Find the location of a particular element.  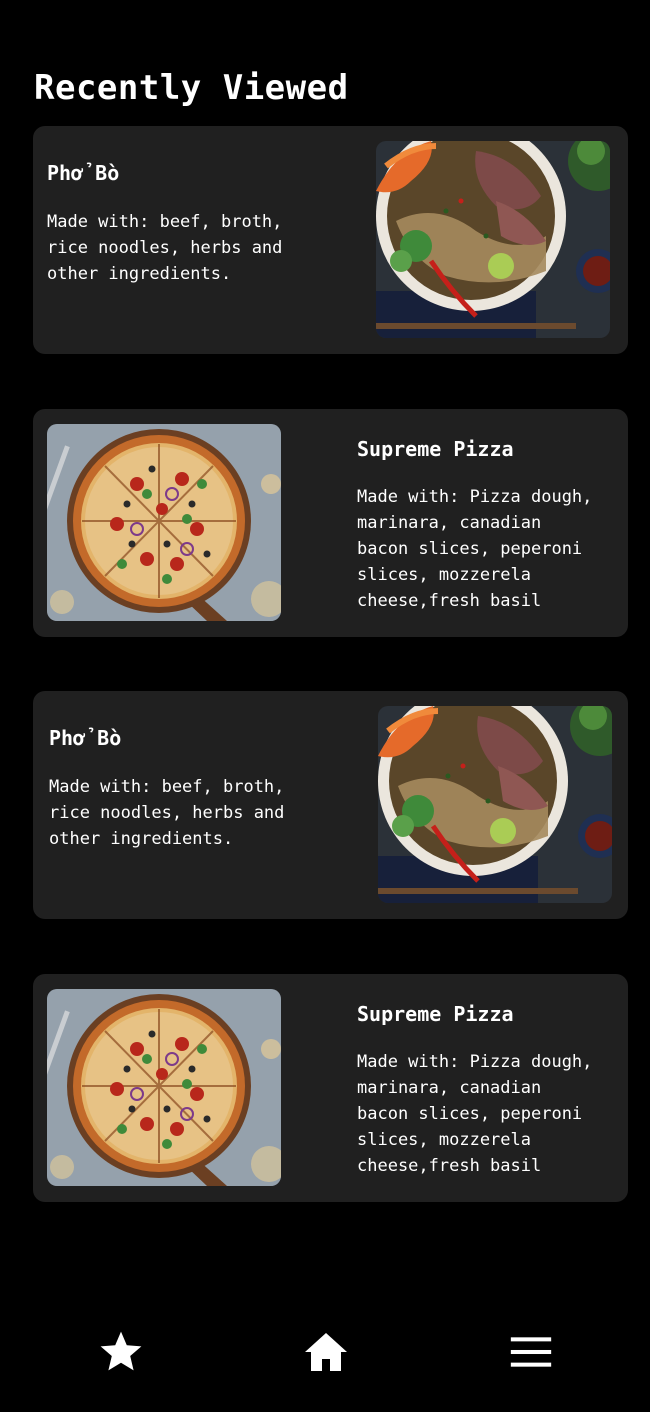

home-nav-button is located at coordinates (326, 1352).